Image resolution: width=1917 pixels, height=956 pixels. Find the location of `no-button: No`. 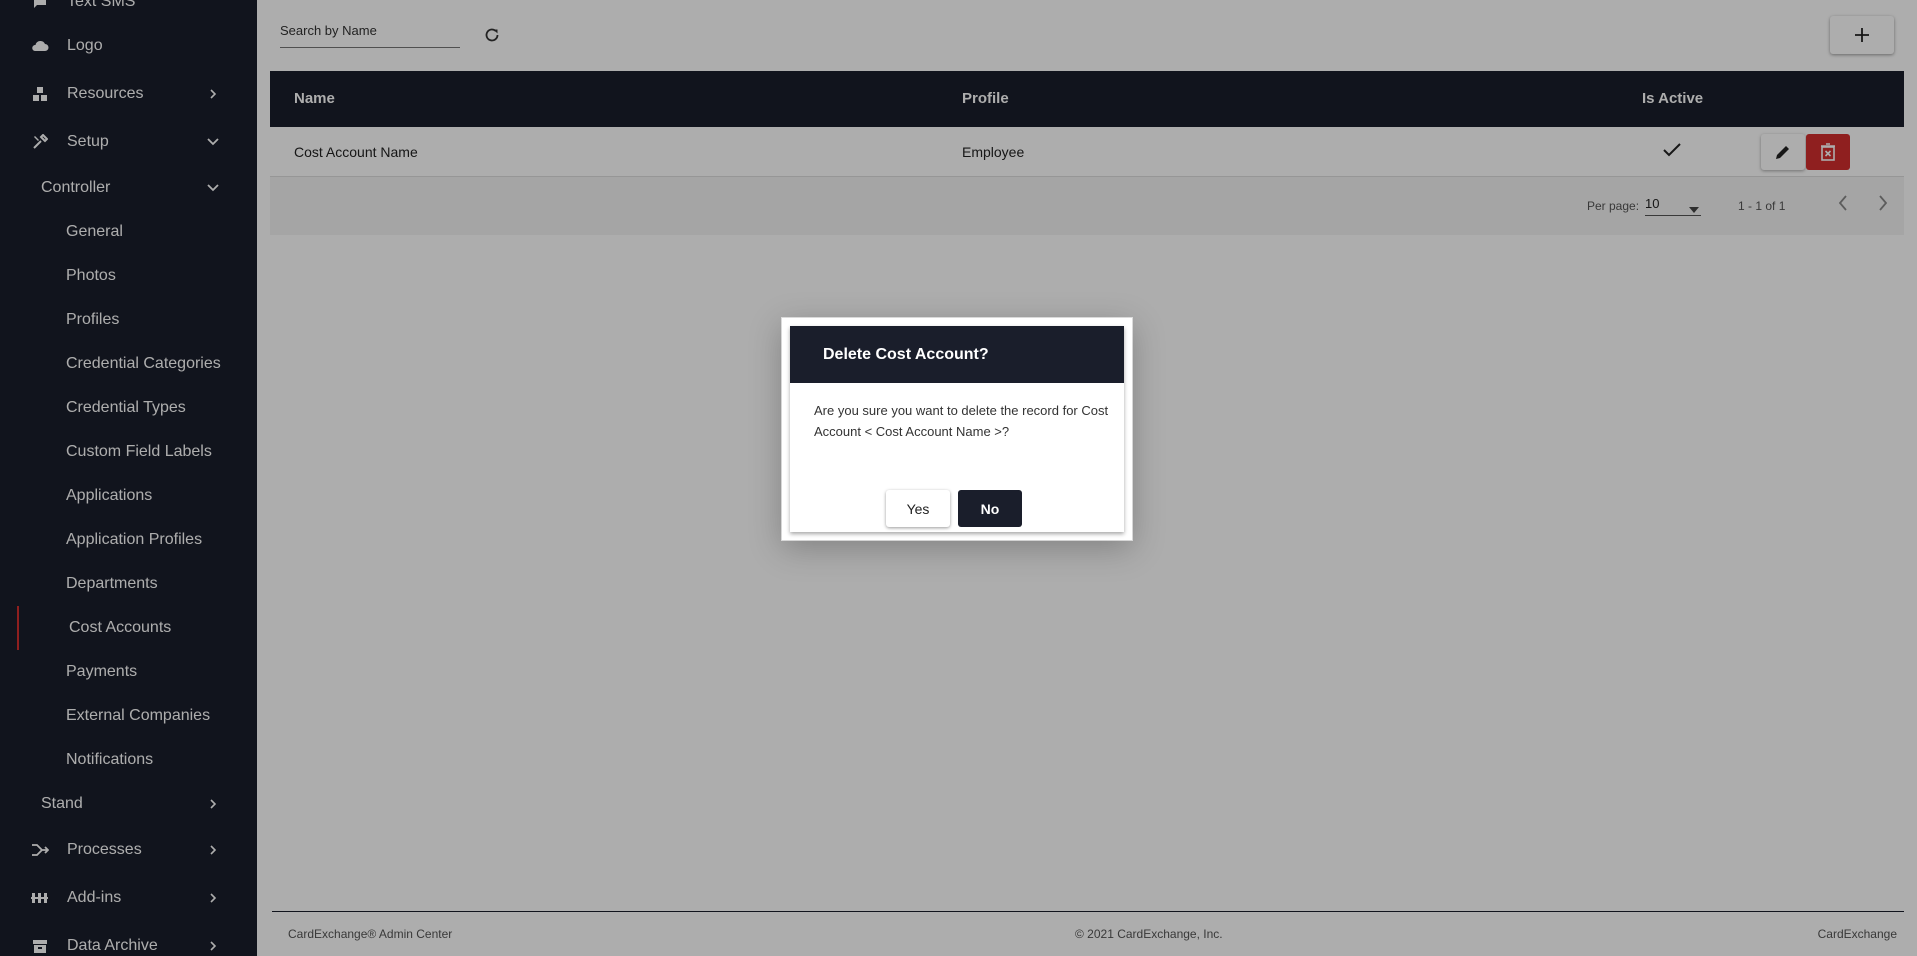

no-button: No is located at coordinates (990, 508).